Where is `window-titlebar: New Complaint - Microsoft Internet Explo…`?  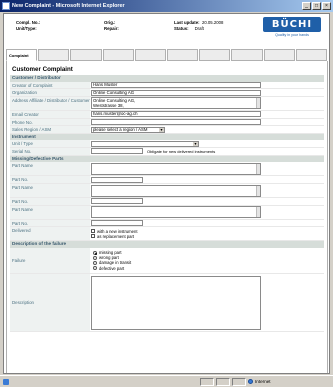
window-titlebar: New Complaint - Microsoft Internet Explo… is located at coordinates (166, 6).